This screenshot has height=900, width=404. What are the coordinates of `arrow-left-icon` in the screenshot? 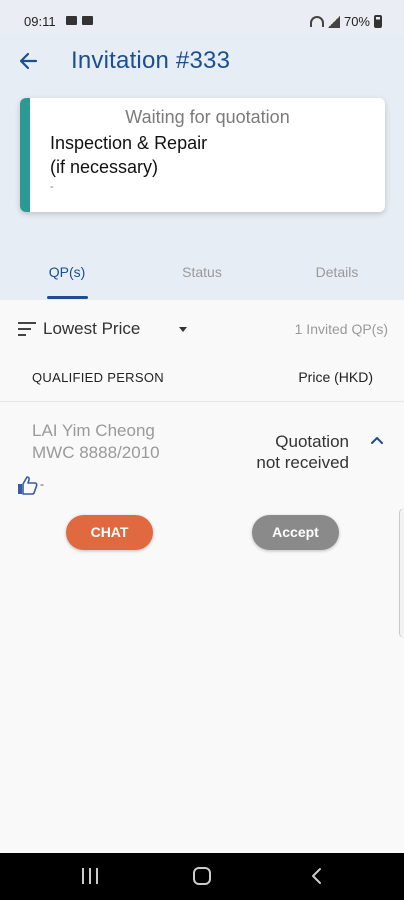 It's located at (28, 61).